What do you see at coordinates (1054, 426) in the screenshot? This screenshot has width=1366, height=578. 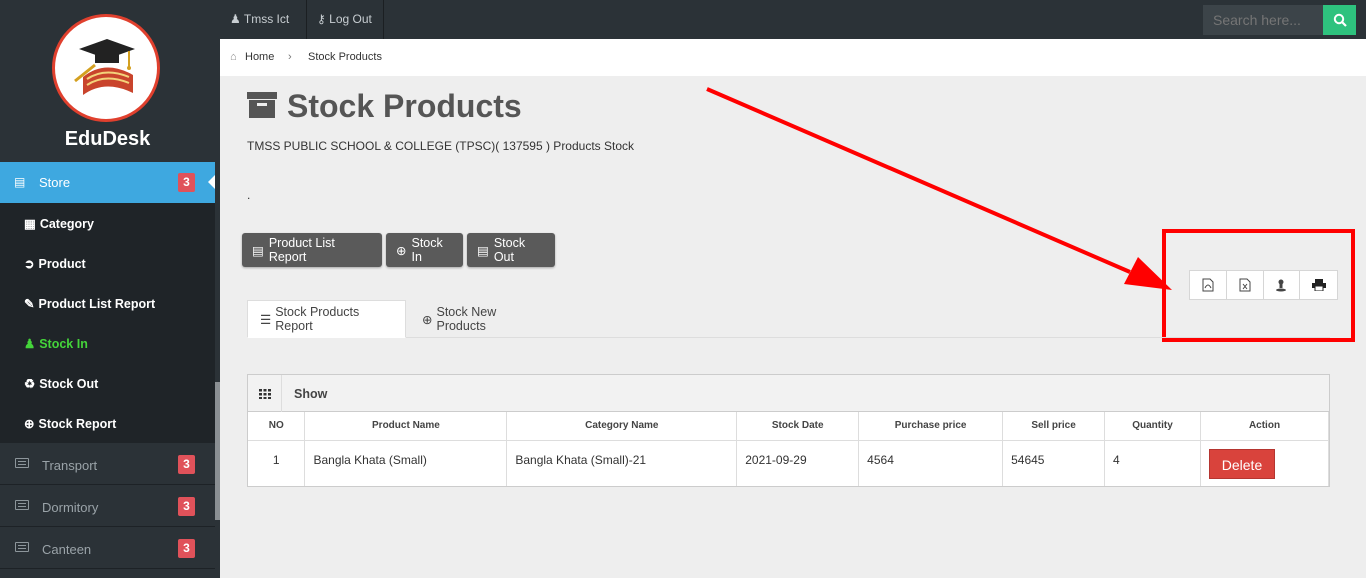 I see `column-header: Sell price` at bounding box center [1054, 426].